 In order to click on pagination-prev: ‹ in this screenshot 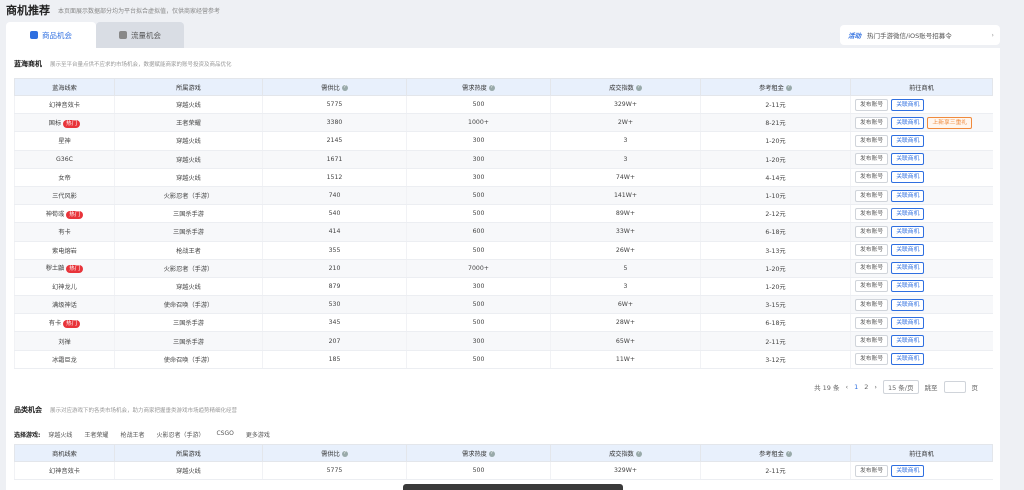, I will do `click(846, 387)`.